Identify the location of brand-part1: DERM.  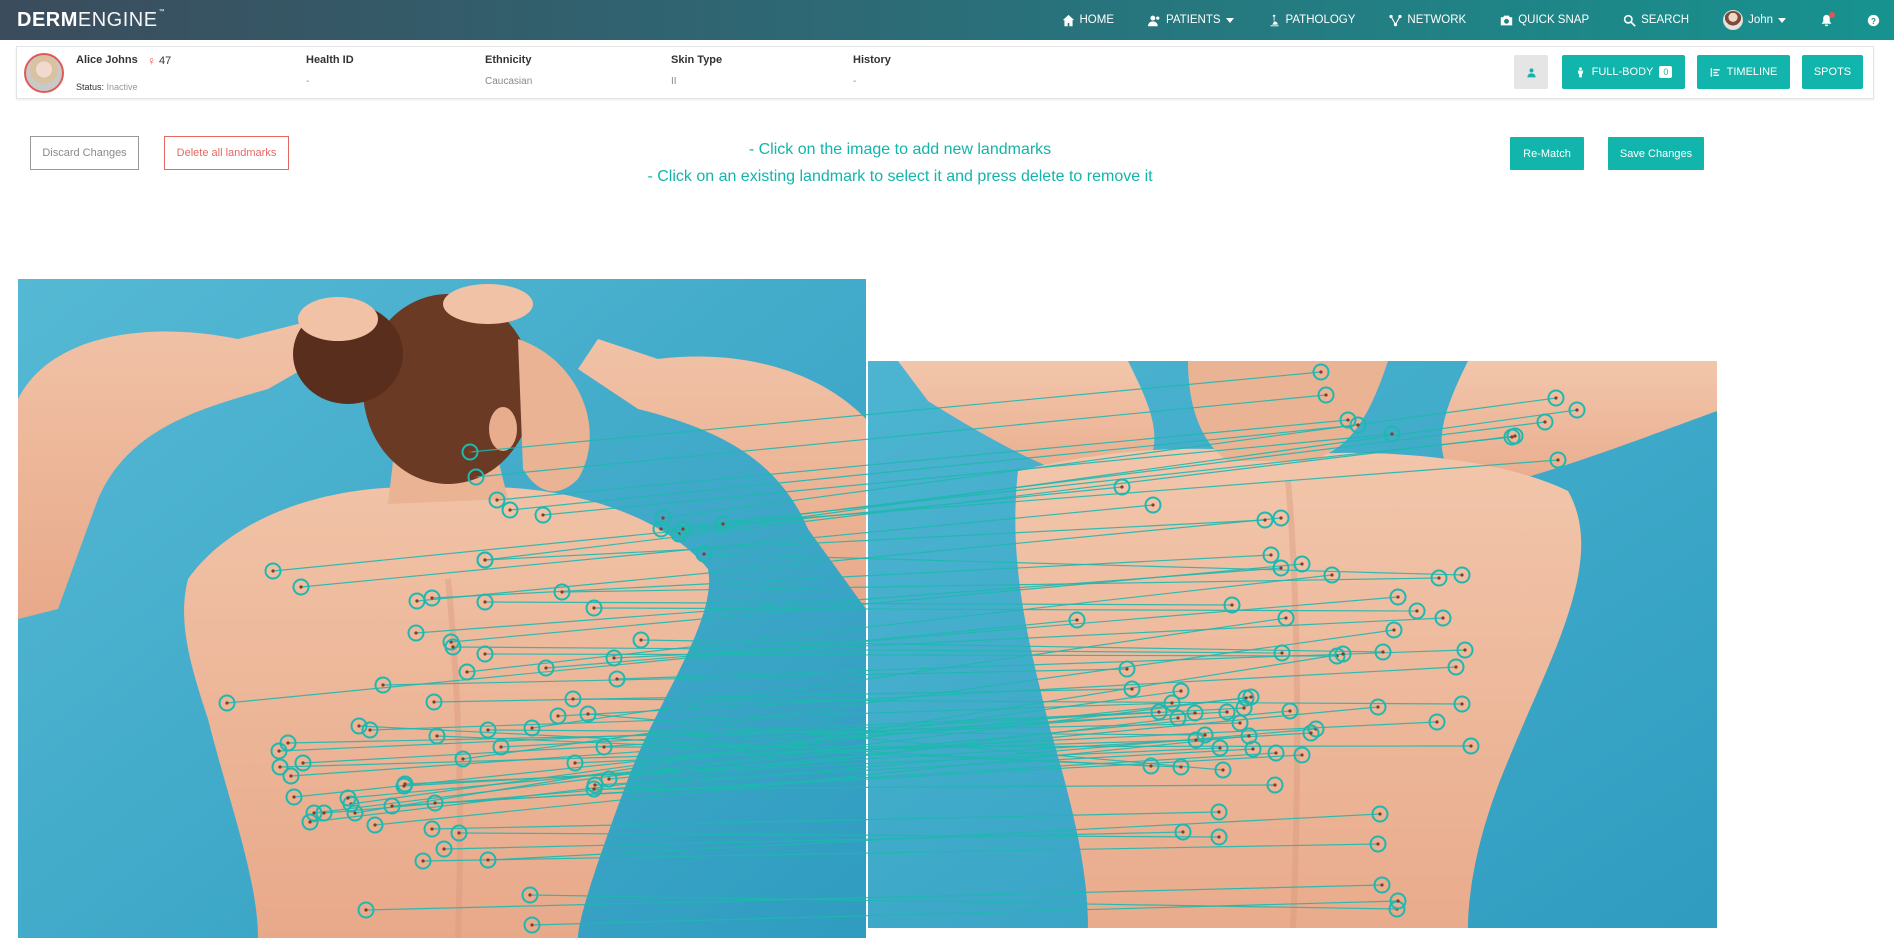
(47, 20).